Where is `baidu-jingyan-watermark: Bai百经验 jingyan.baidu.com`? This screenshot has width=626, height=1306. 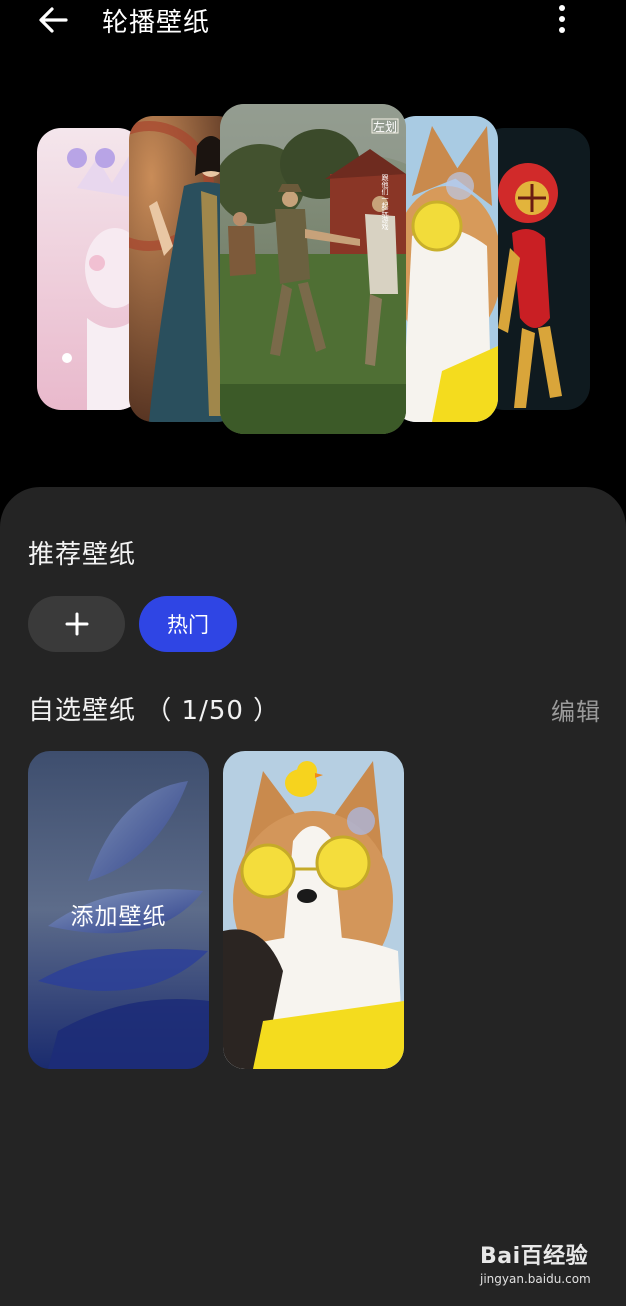
baidu-jingyan-watermark: Bai百经验 jingyan.baidu.com is located at coordinates (540, 1266).